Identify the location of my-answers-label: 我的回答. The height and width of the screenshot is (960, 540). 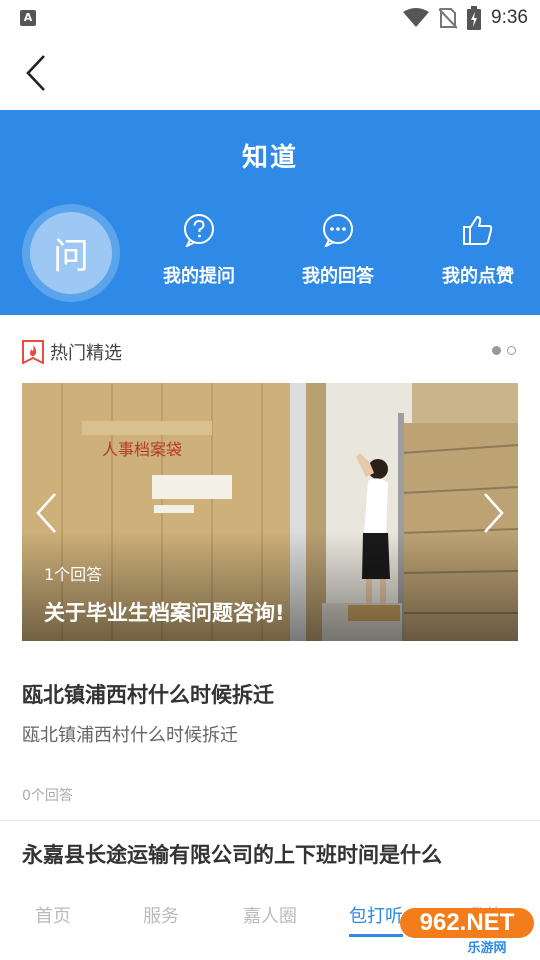
(338, 276).